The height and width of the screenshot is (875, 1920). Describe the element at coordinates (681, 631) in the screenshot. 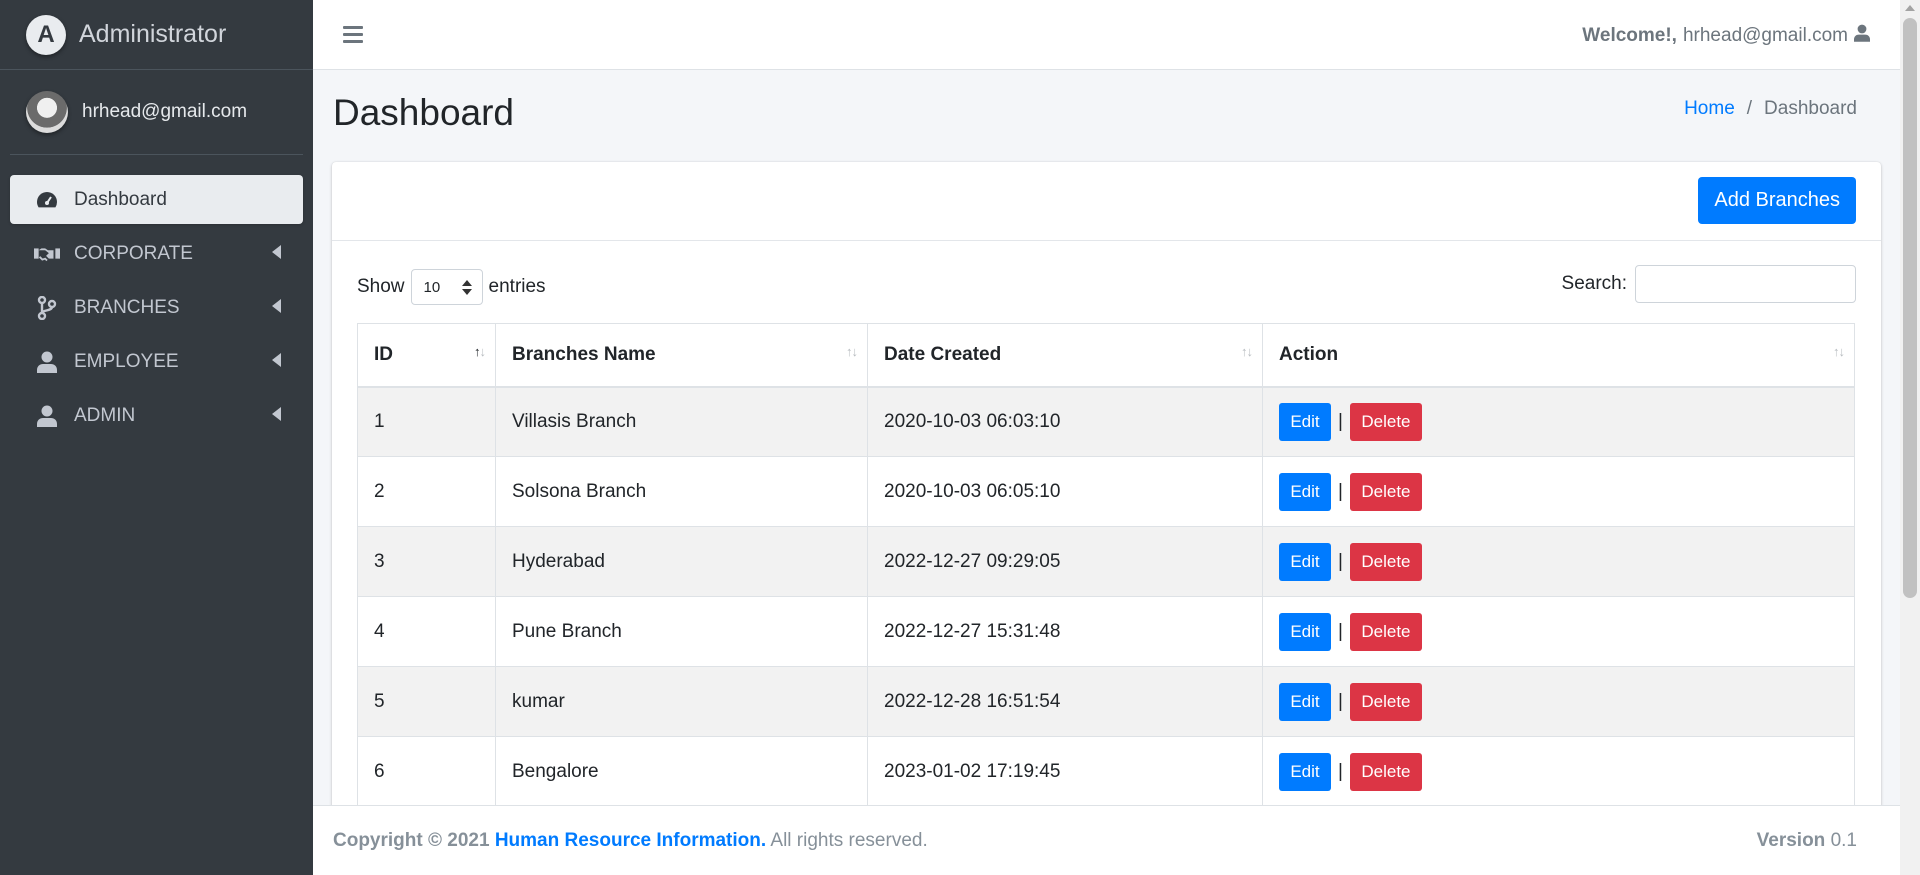

I see `cell-branch-name: Pune Branch` at that location.